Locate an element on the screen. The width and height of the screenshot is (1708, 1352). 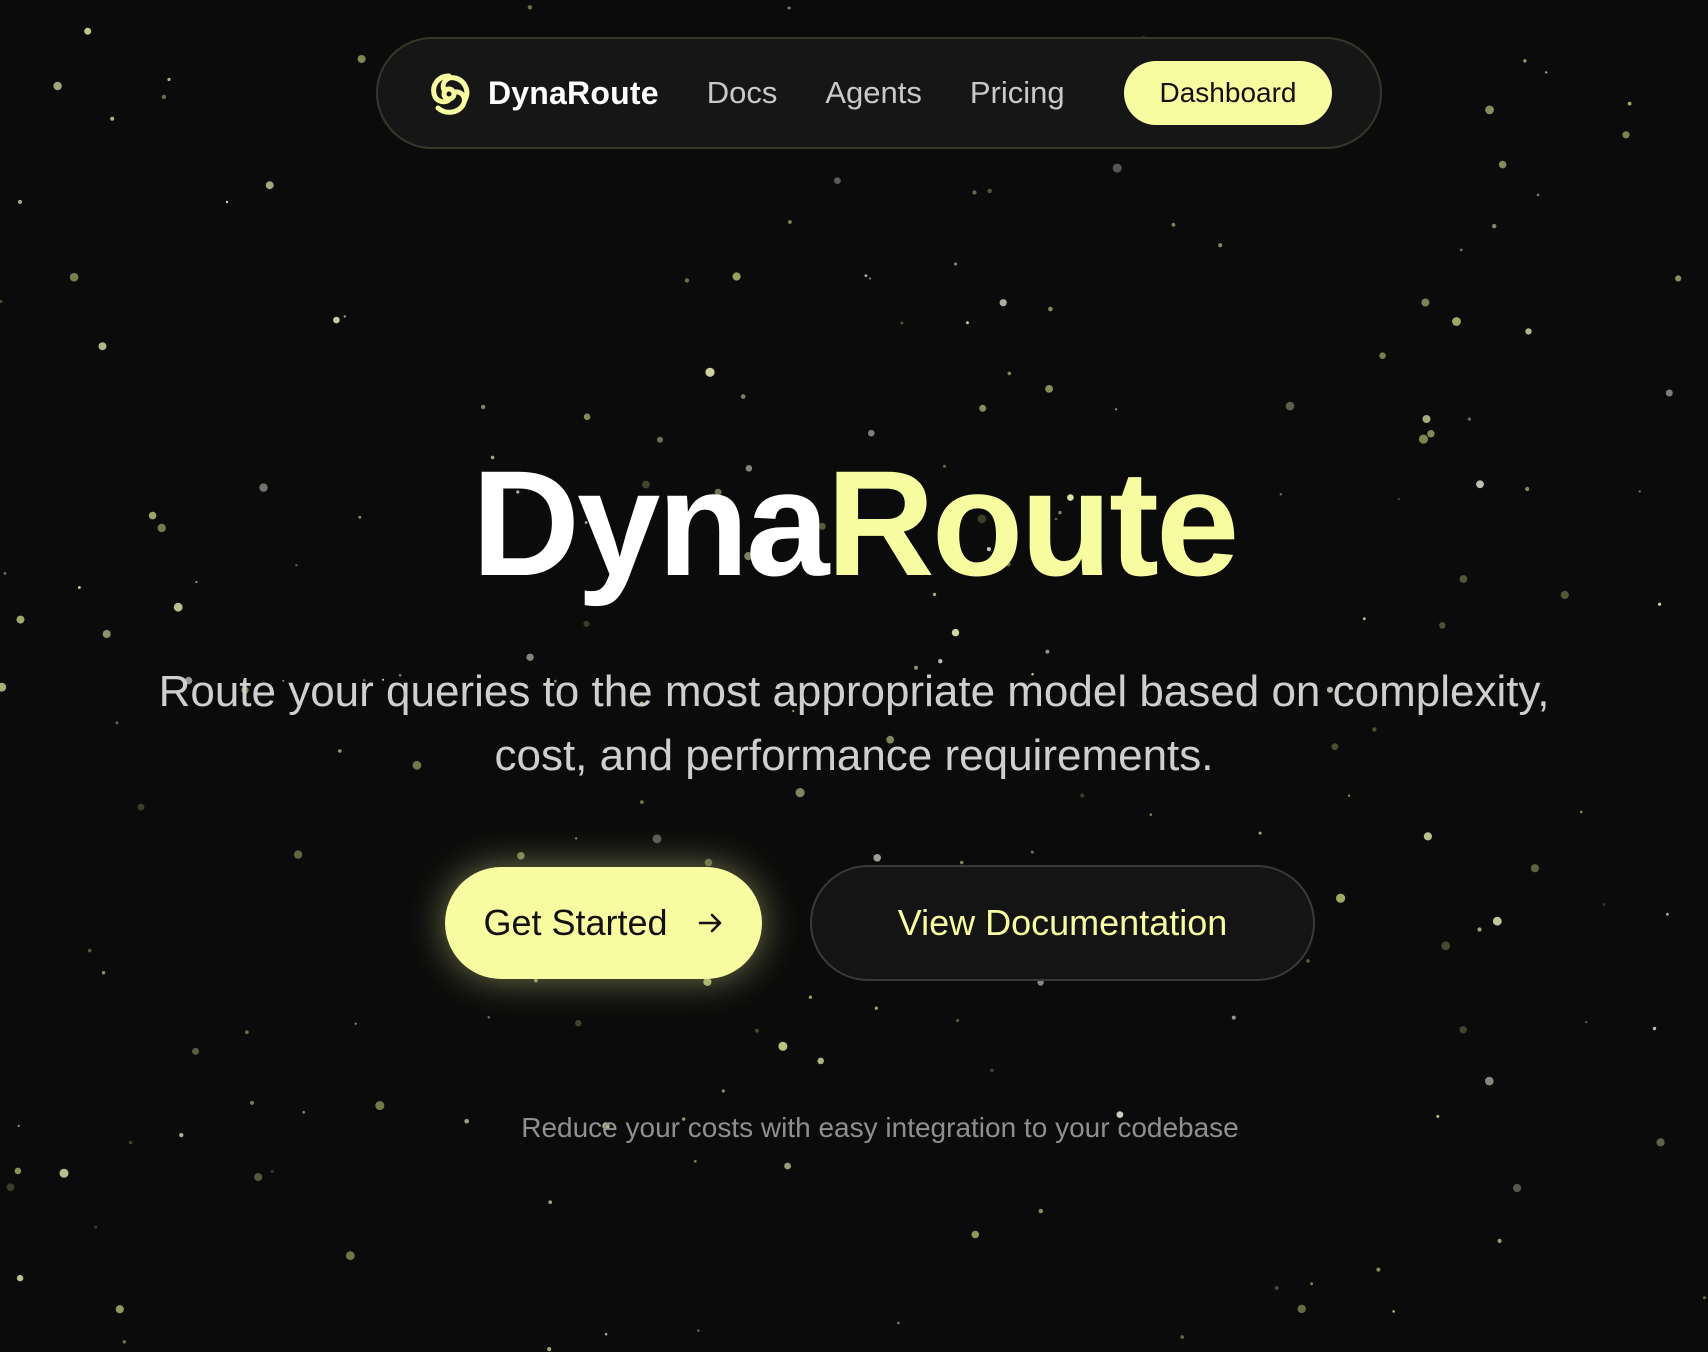
dynaroute-logo-icon is located at coordinates (449, 93).